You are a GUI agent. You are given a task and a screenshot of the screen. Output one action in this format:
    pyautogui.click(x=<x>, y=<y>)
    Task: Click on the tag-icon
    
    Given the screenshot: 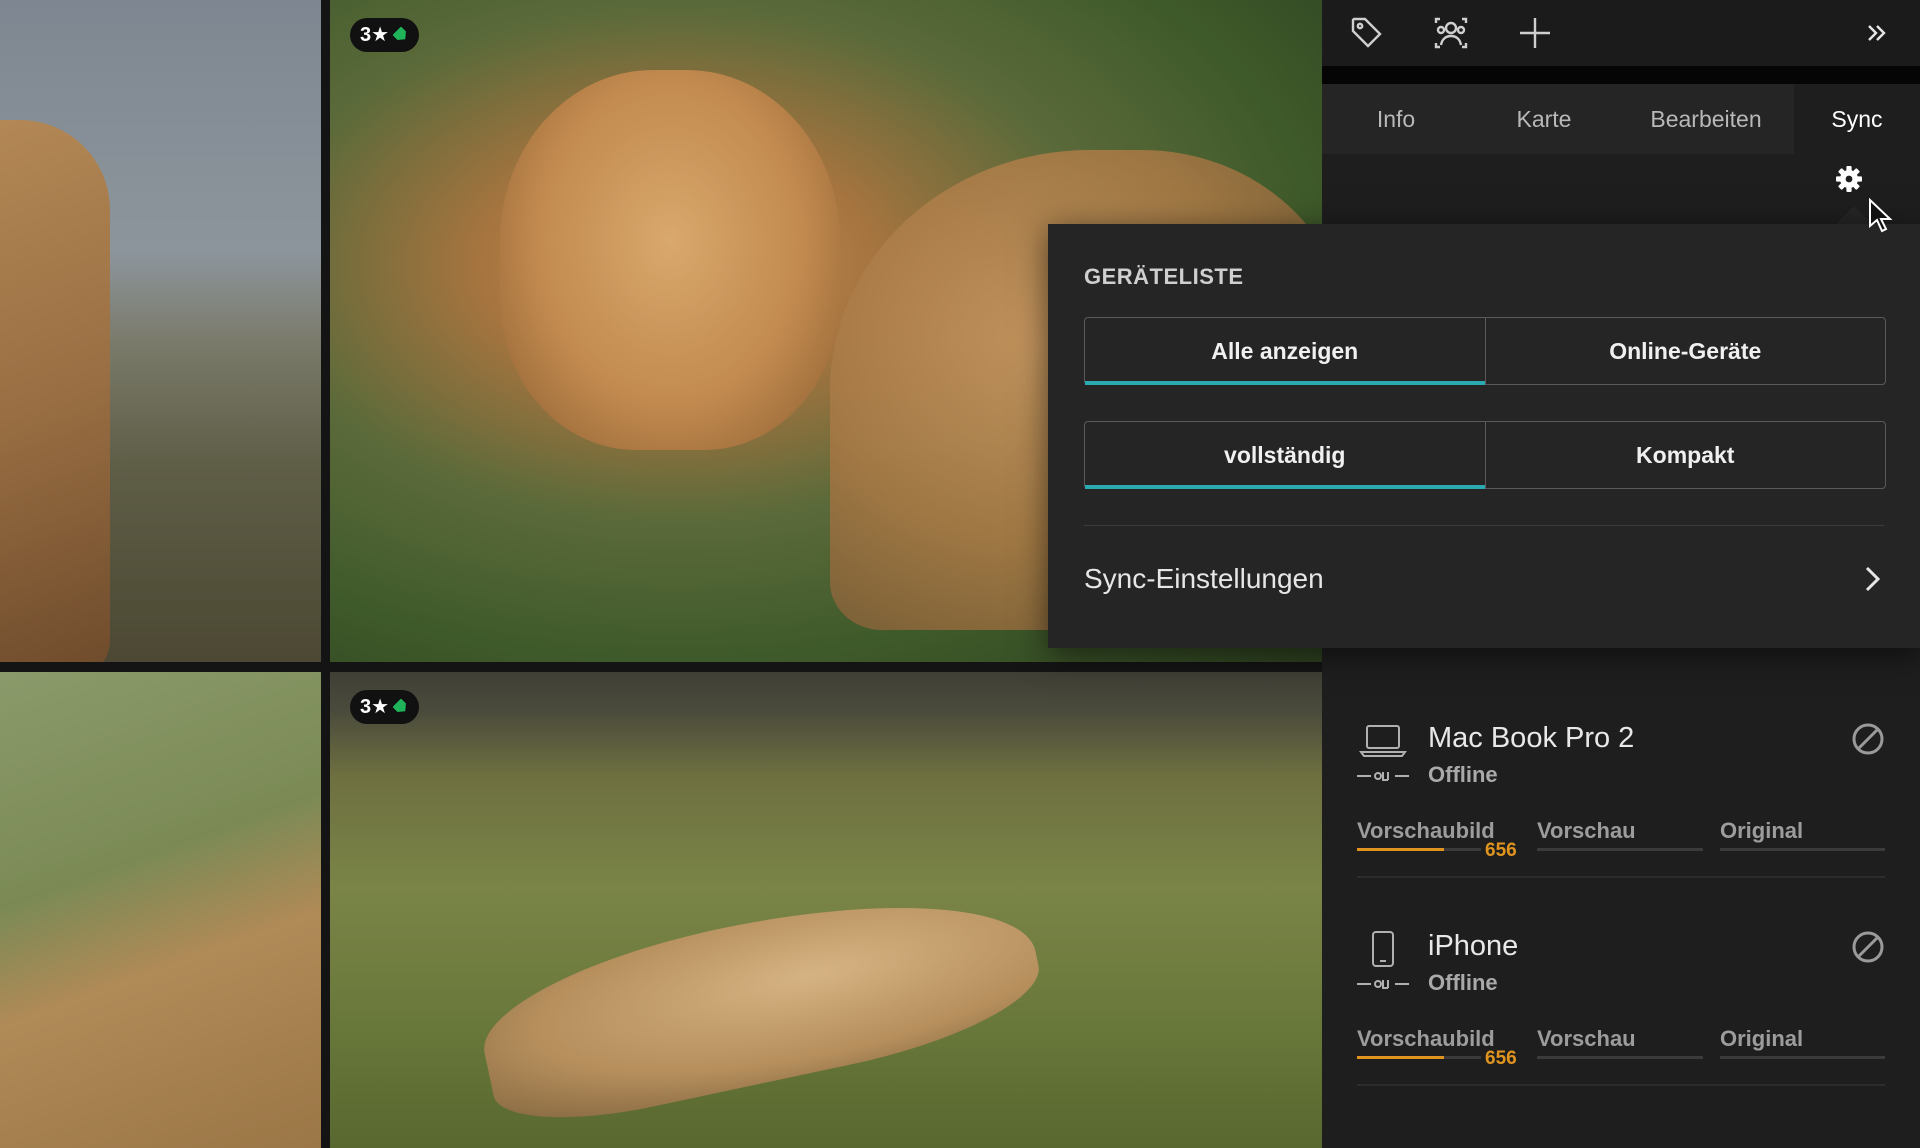 What is the action you would take?
    pyautogui.click(x=1367, y=33)
    